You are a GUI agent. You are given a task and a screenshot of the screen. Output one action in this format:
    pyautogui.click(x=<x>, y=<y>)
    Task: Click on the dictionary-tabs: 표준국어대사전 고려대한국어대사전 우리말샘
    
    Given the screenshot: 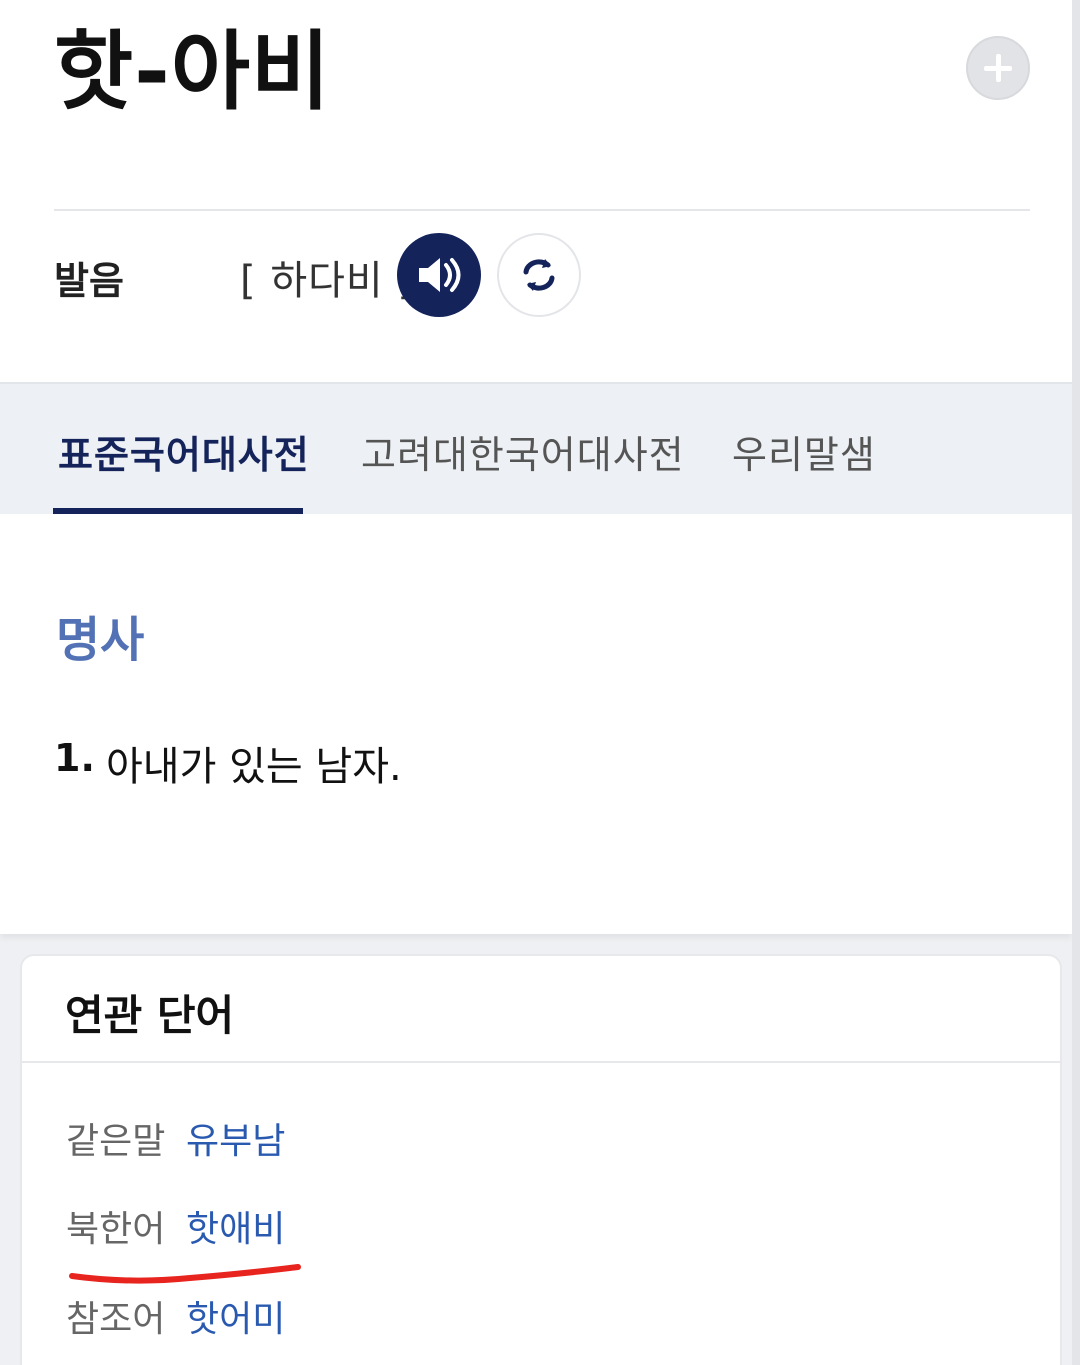 What is the action you would take?
    pyautogui.click(x=536, y=448)
    